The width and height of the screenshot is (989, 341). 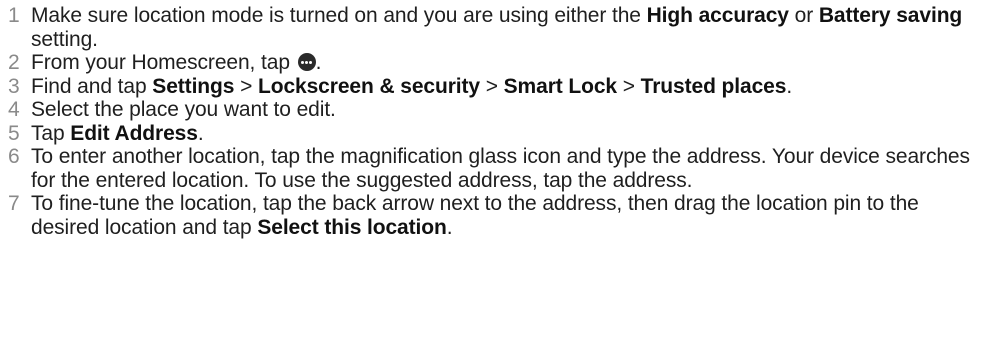 What do you see at coordinates (193, 86) in the screenshot?
I see `ui-term: Settings` at bounding box center [193, 86].